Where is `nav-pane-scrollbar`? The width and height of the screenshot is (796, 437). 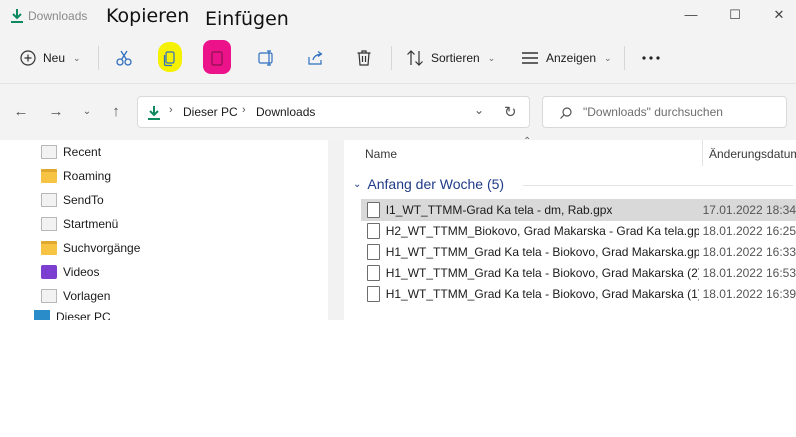 nav-pane-scrollbar is located at coordinates (336, 230).